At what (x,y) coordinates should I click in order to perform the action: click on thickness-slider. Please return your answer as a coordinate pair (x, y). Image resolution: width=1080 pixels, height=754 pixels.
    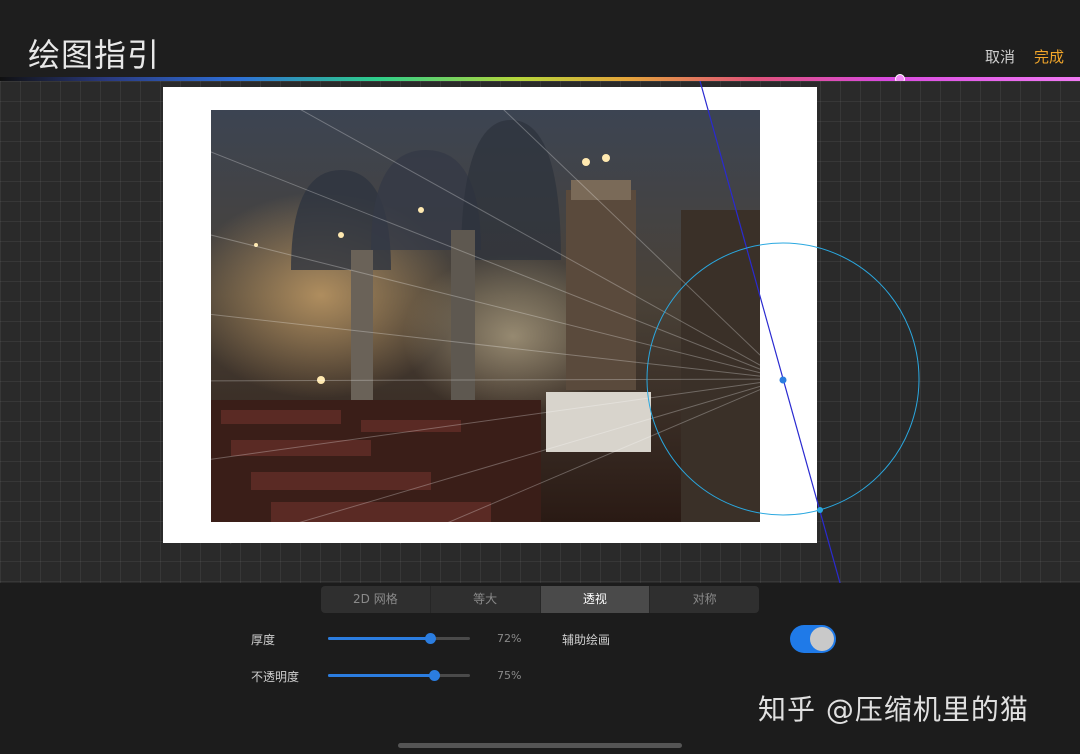
    Looking at the image, I should click on (399, 638).